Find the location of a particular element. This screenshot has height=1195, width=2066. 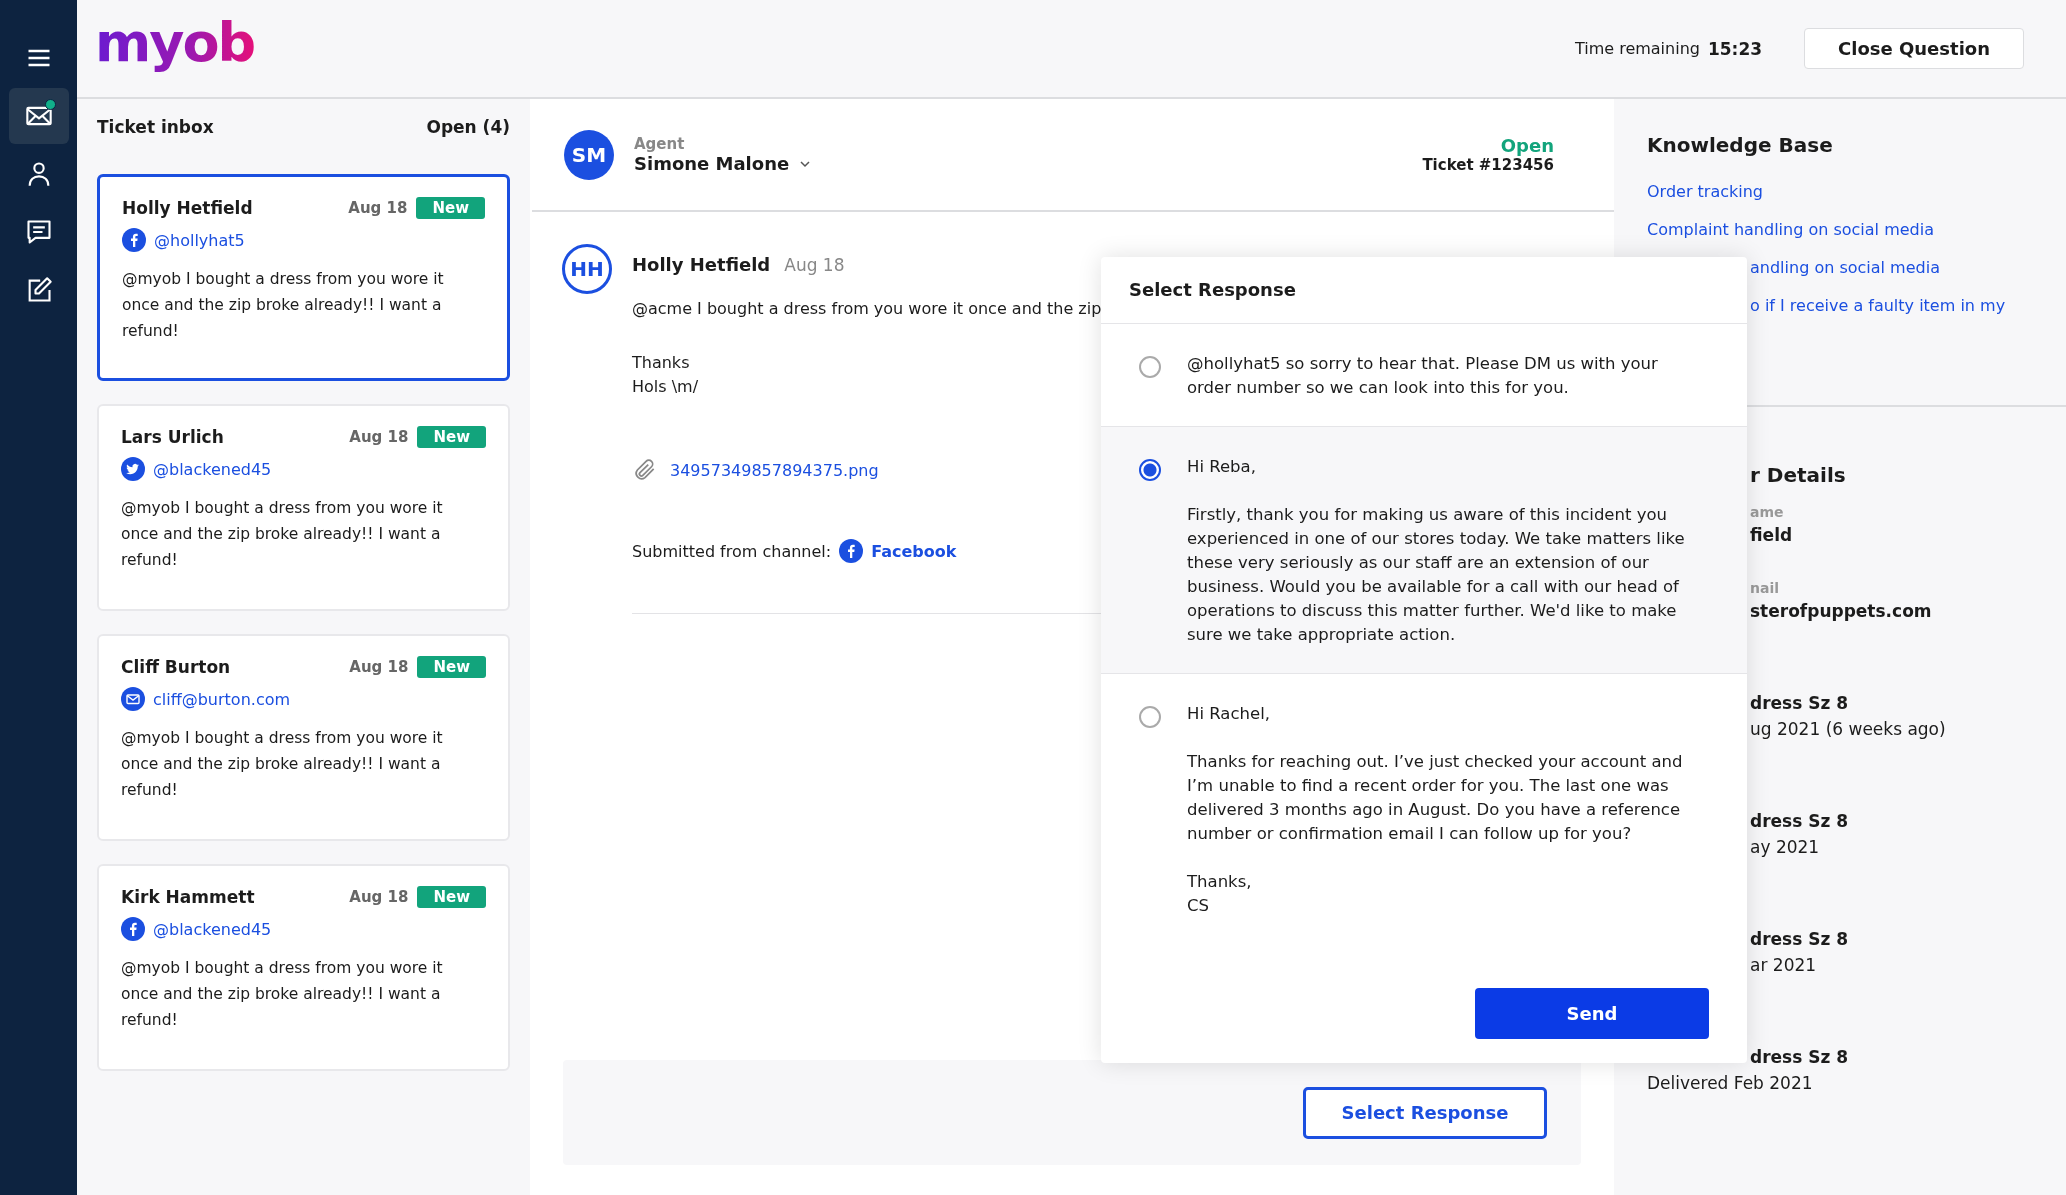

article-link: Complaint handling on social media is located at coordinates (1790, 229).